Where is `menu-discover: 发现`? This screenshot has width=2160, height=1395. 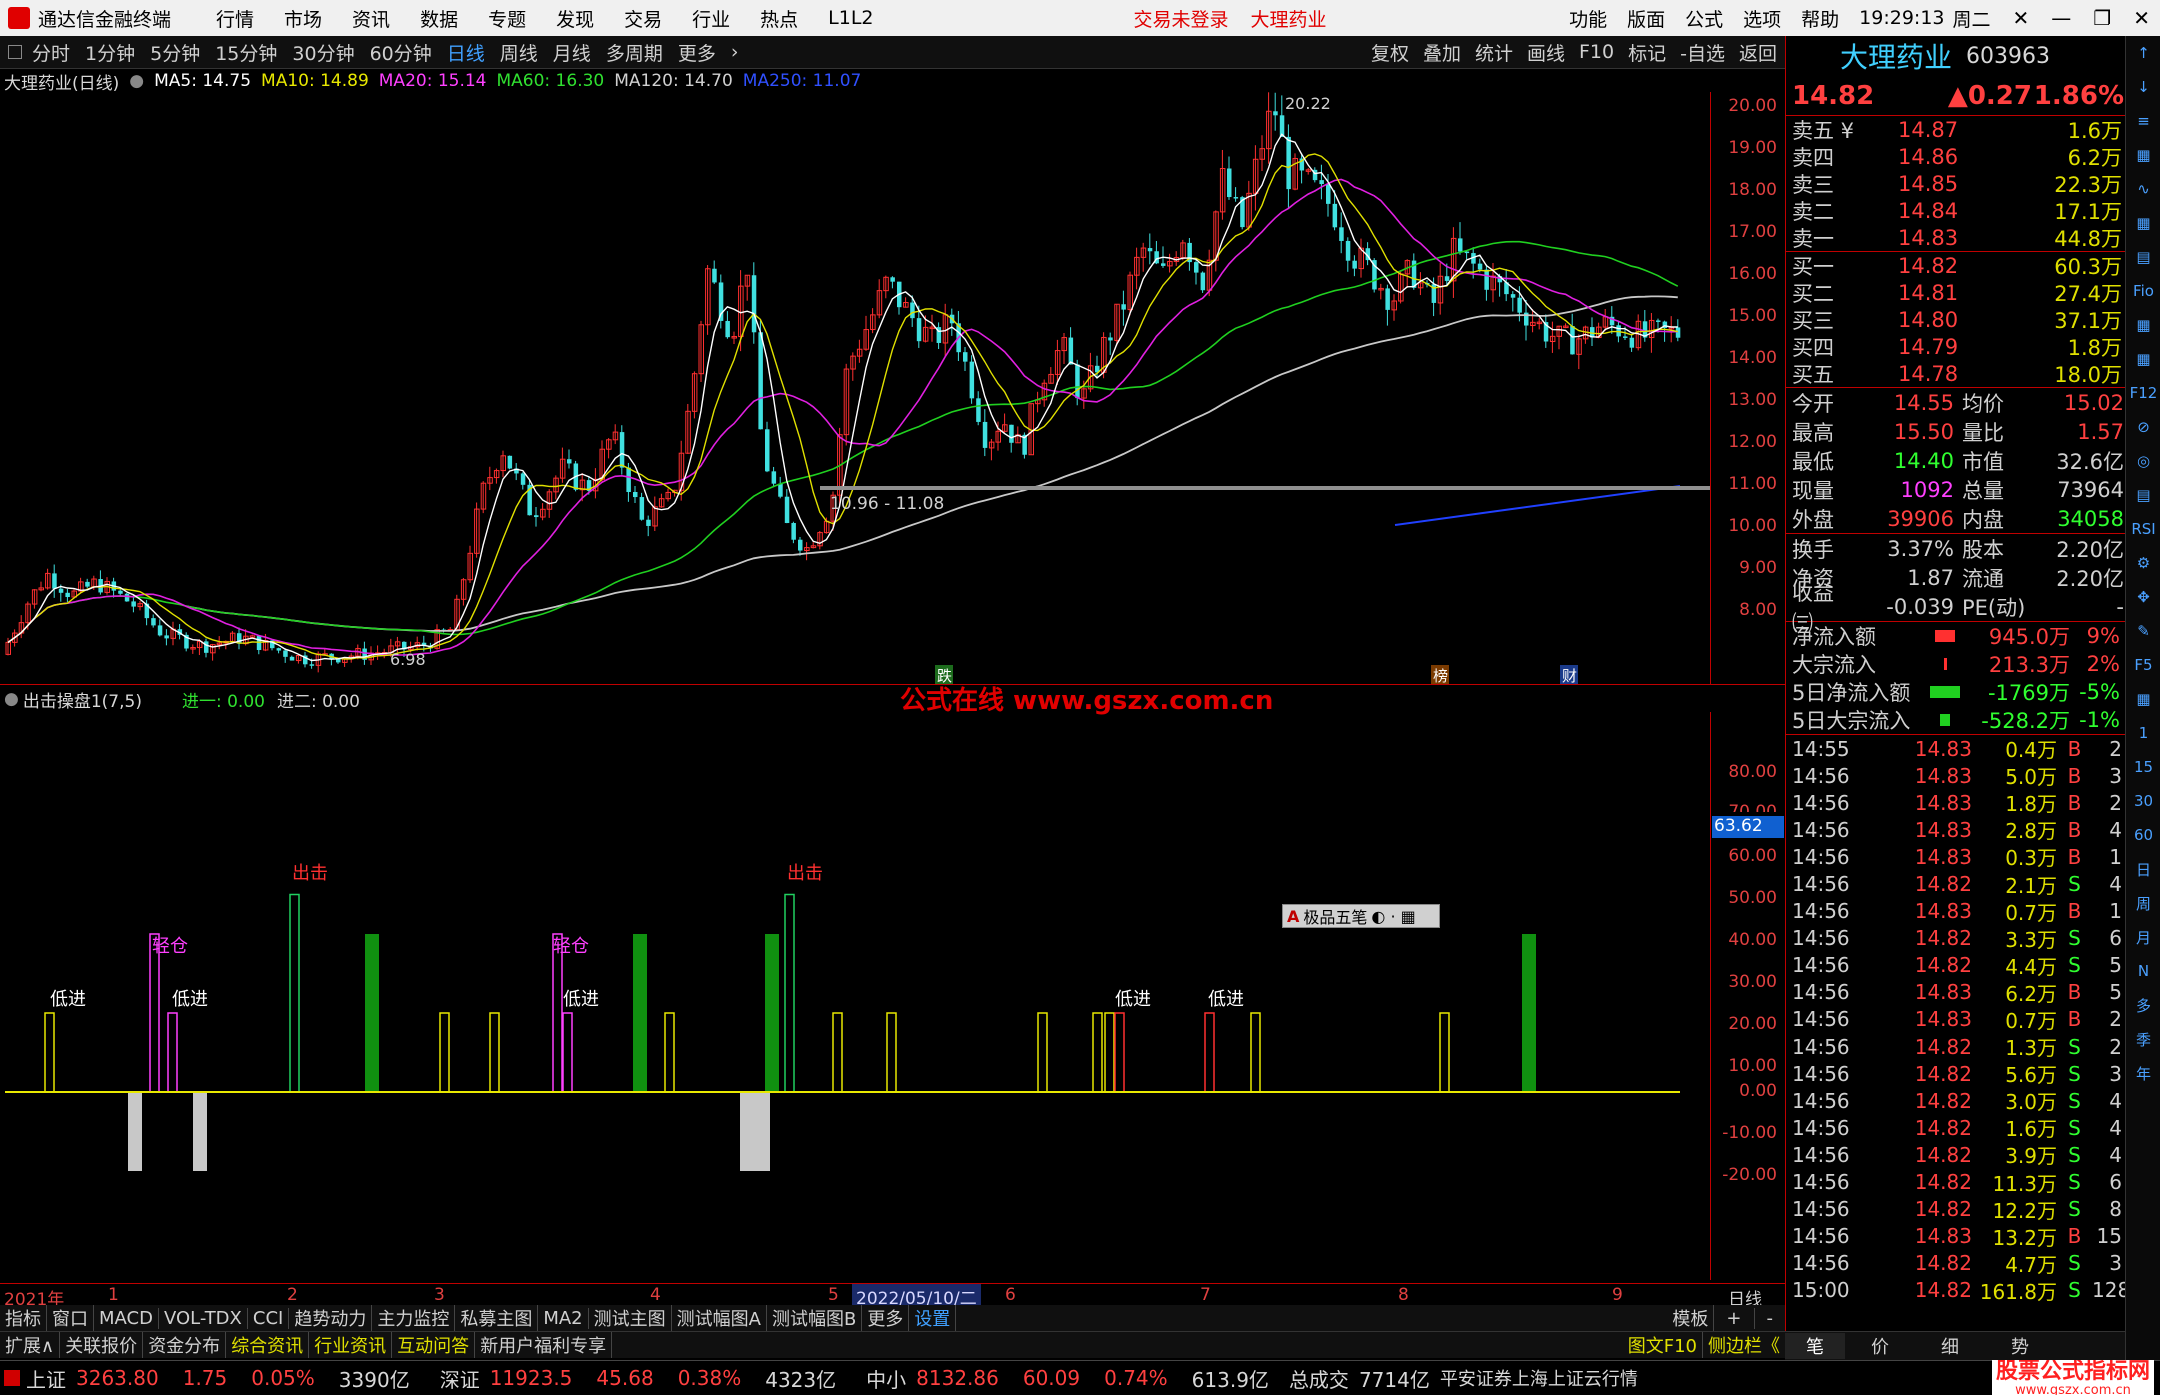
menu-discover: 发现 is located at coordinates (575, 18).